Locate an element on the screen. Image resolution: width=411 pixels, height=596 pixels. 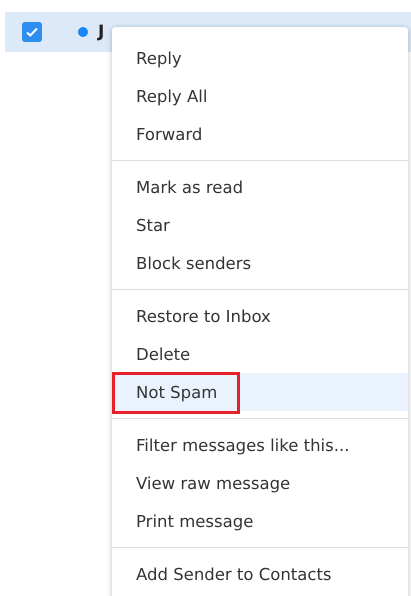
sender-name: J is located at coordinates (101, 32).